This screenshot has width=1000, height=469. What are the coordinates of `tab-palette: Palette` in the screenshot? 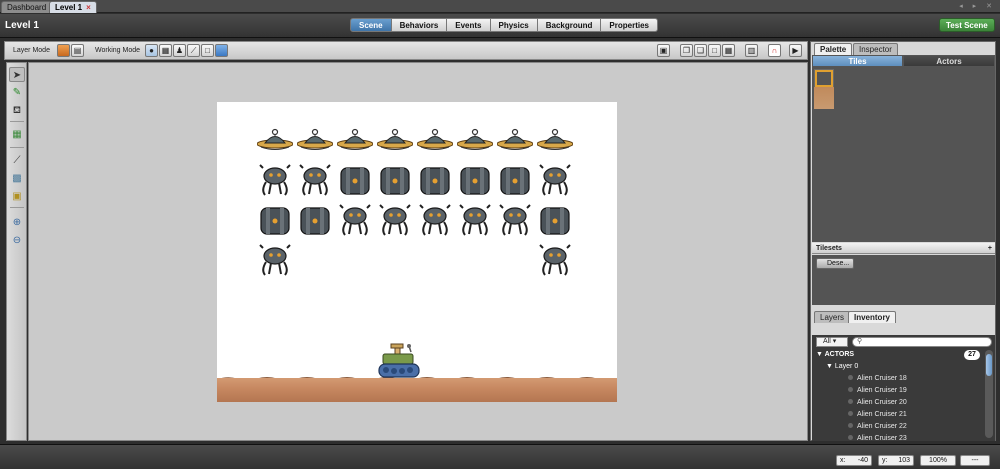 It's located at (833, 49).